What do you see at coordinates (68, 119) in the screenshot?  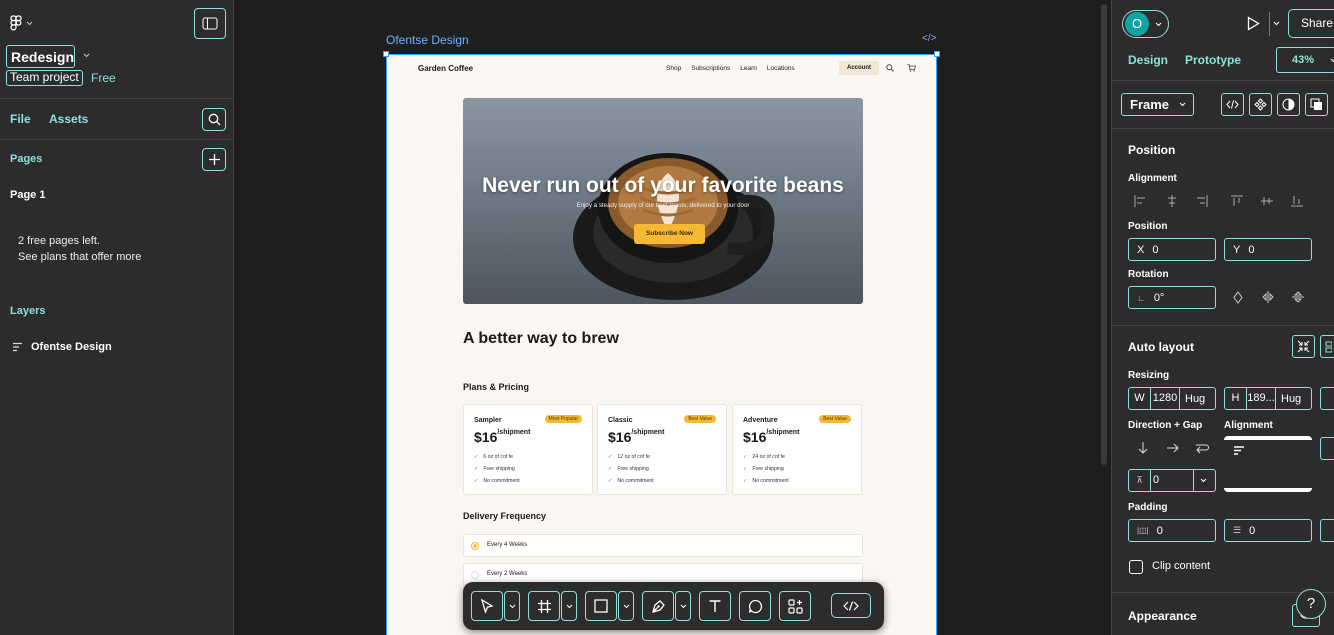 I see `tab-assets: Assets` at bounding box center [68, 119].